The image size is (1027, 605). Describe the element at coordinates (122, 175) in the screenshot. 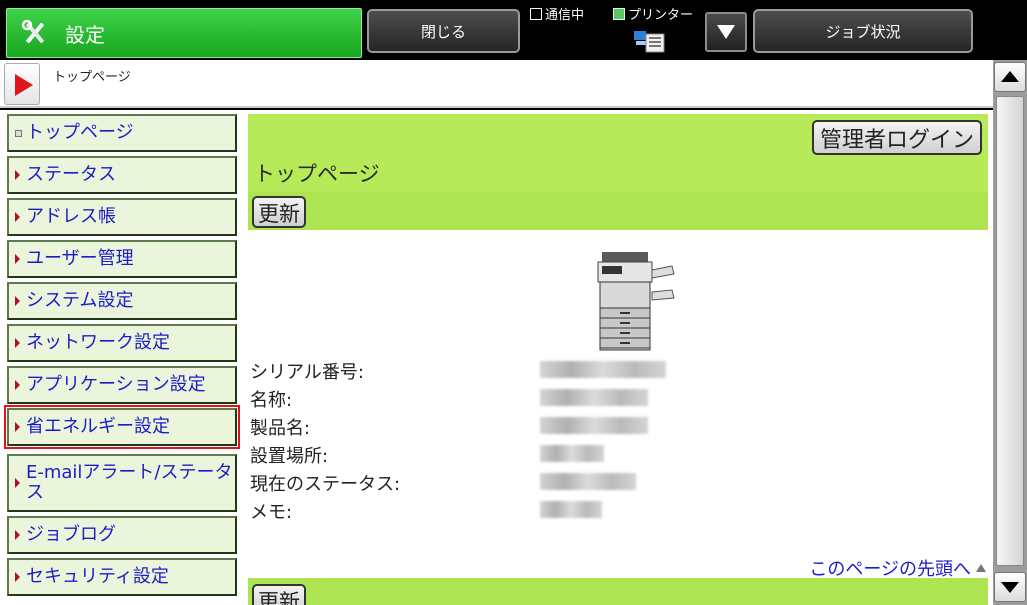

I see `nav-item-status: ステータス` at that location.